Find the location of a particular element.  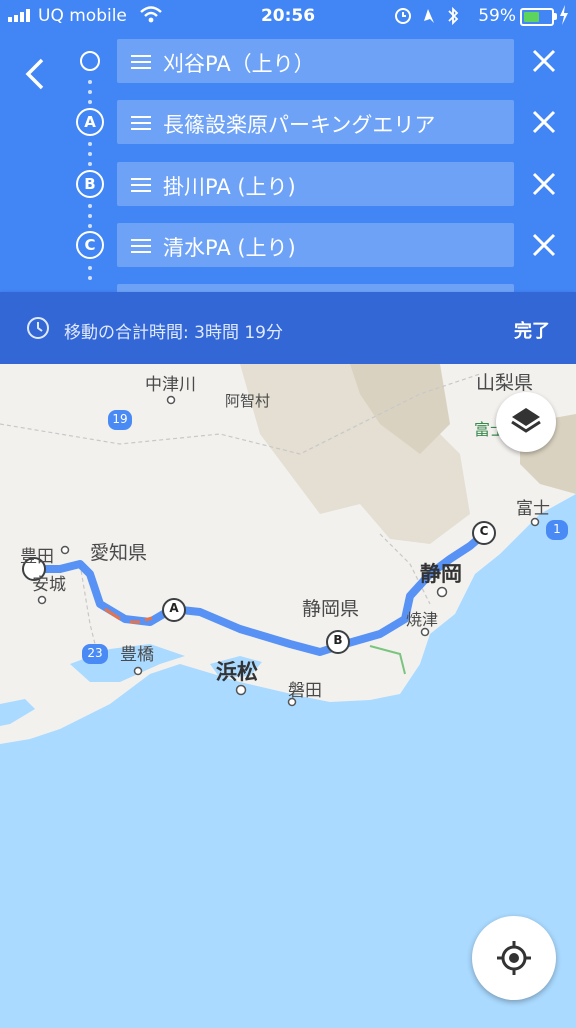

waypoint-label: 清水PA (上り) is located at coordinates (229, 248).